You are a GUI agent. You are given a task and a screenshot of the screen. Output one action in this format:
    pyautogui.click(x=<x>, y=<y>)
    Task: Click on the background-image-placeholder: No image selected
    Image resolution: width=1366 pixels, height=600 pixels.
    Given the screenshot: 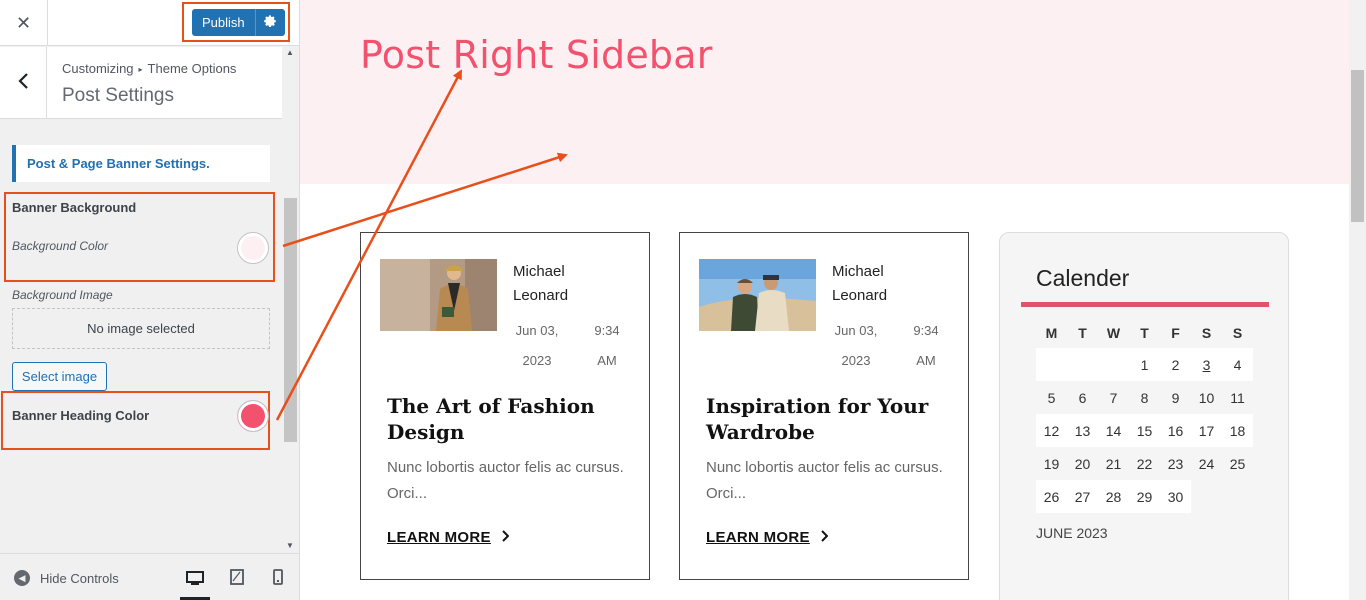 What is the action you would take?
    pyautogui.click(x=141, y=328)
    